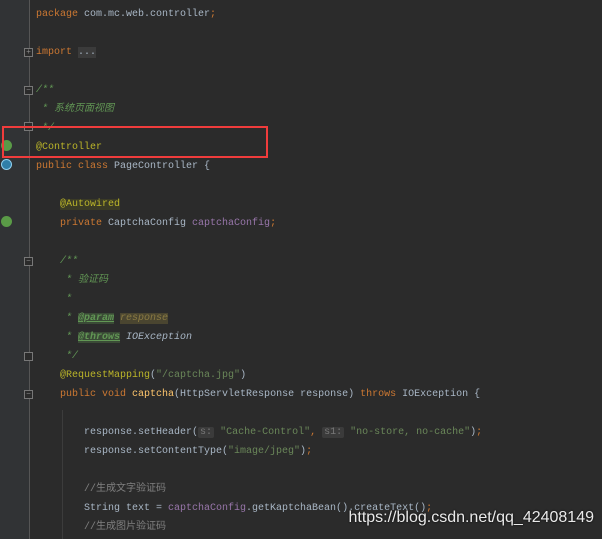  Describe the element at coordinates (84, 223) in the screenshot. I see `code-token: private` at that location.